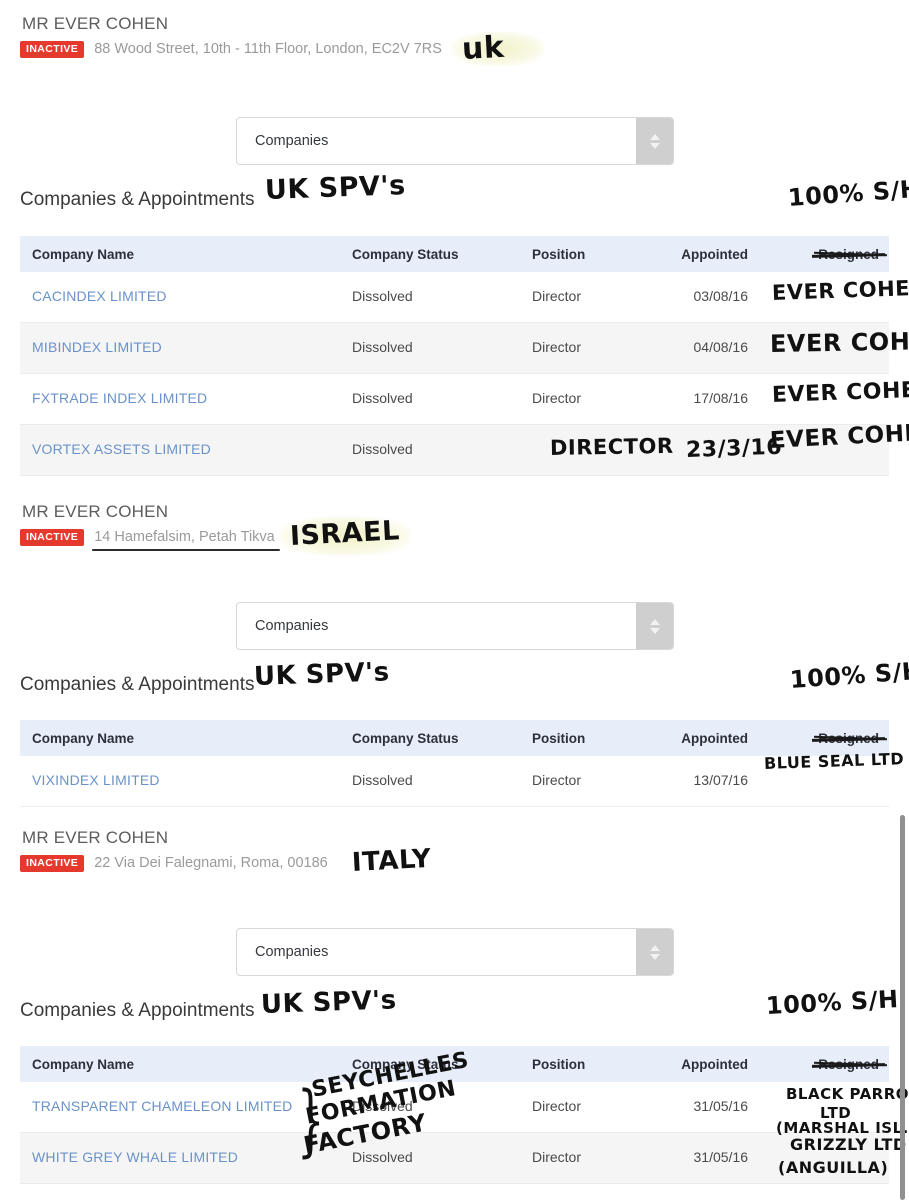 The image size is (909, 1200). I want to click on table-row: VORTEX ASSETS LIMITED Dissolved, so click(454, 450).